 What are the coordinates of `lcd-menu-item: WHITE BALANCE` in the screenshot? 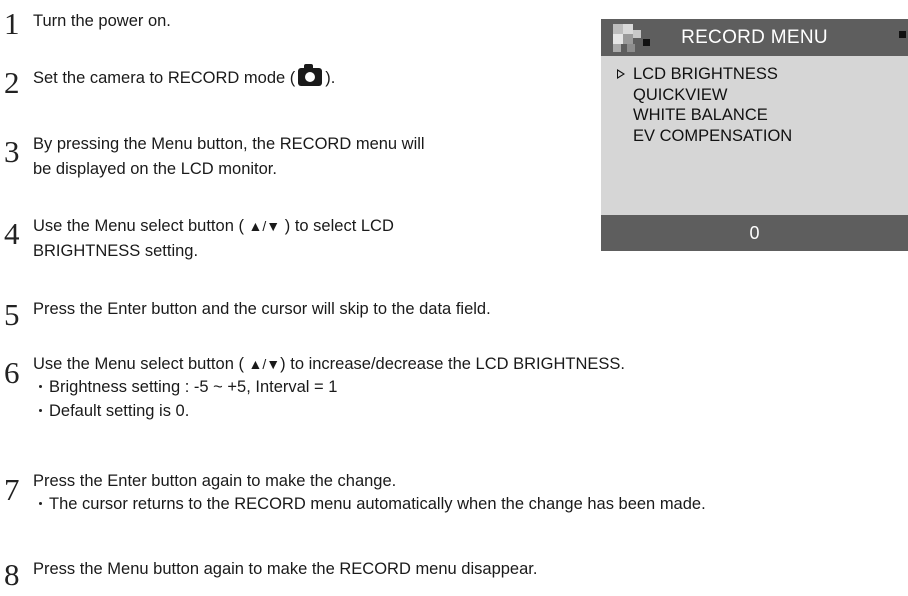 It's located at (704, 115).